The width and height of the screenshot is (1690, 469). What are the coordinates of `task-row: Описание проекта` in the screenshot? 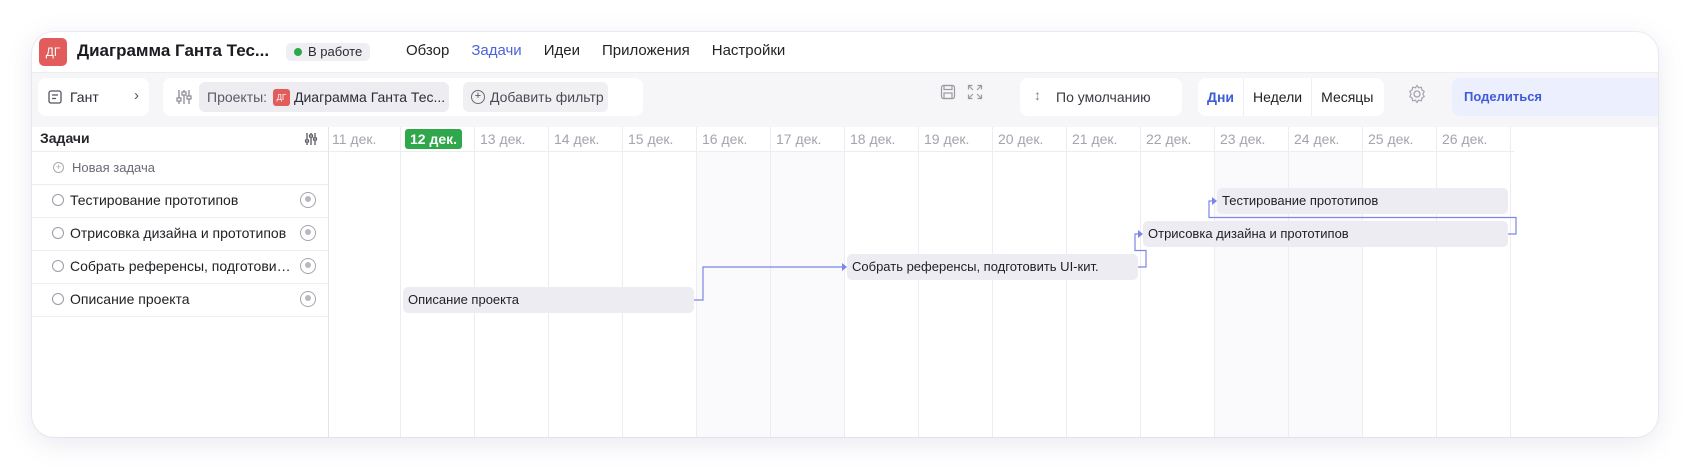 It's located at (180, 300).